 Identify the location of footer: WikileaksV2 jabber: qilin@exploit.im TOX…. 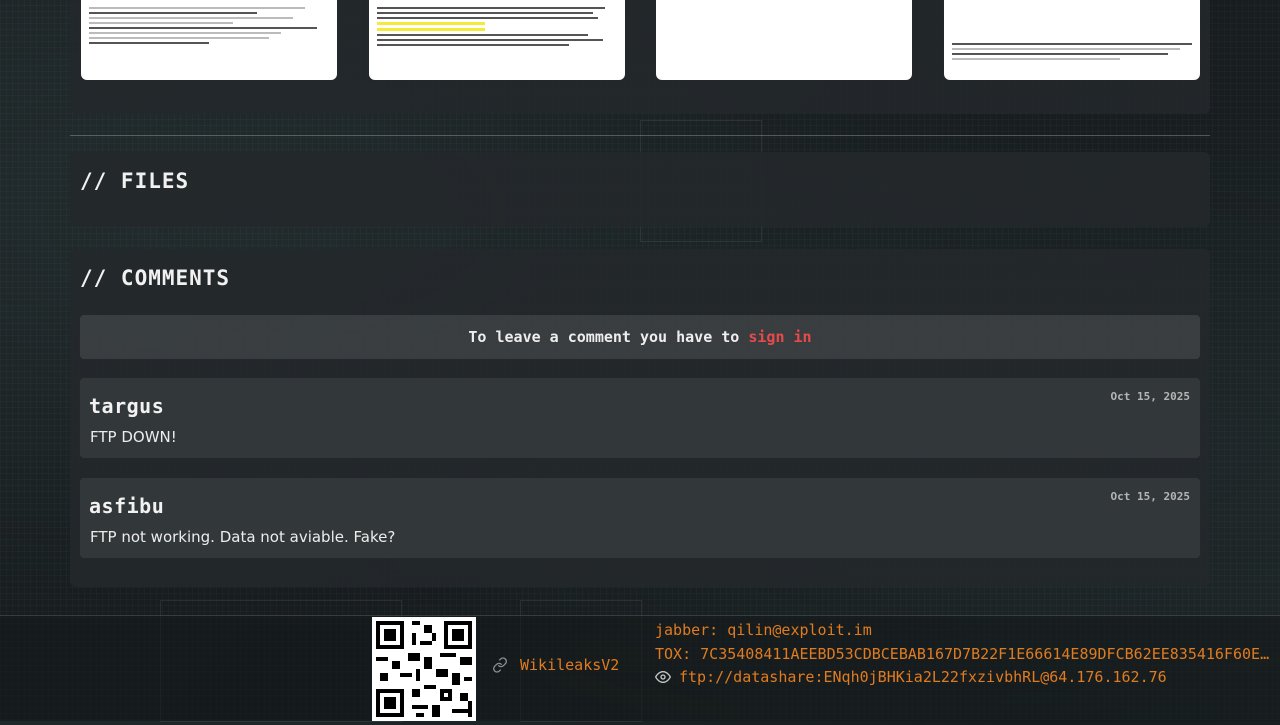
(640, 668).